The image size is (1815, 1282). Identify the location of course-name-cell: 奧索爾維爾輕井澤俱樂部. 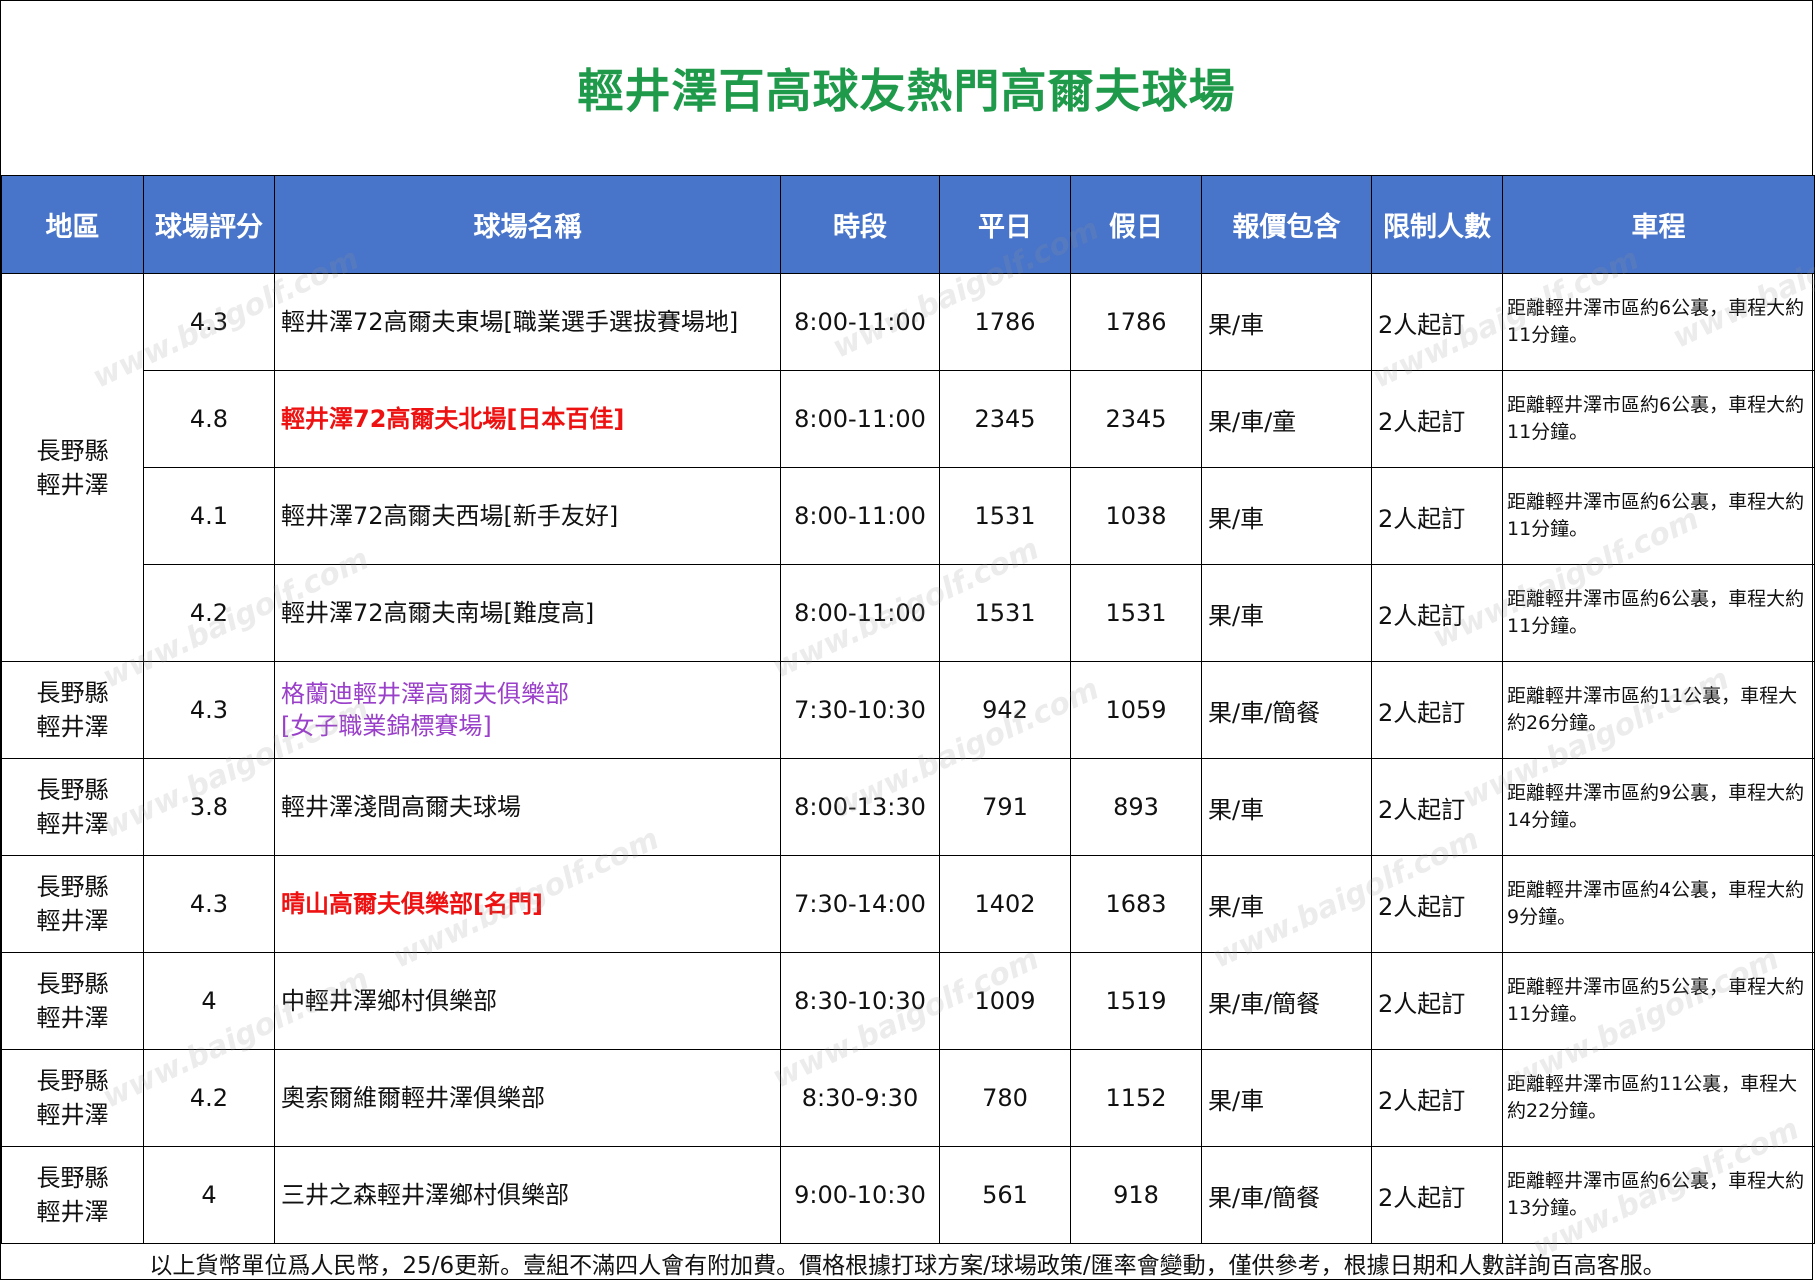
(527, 1098).